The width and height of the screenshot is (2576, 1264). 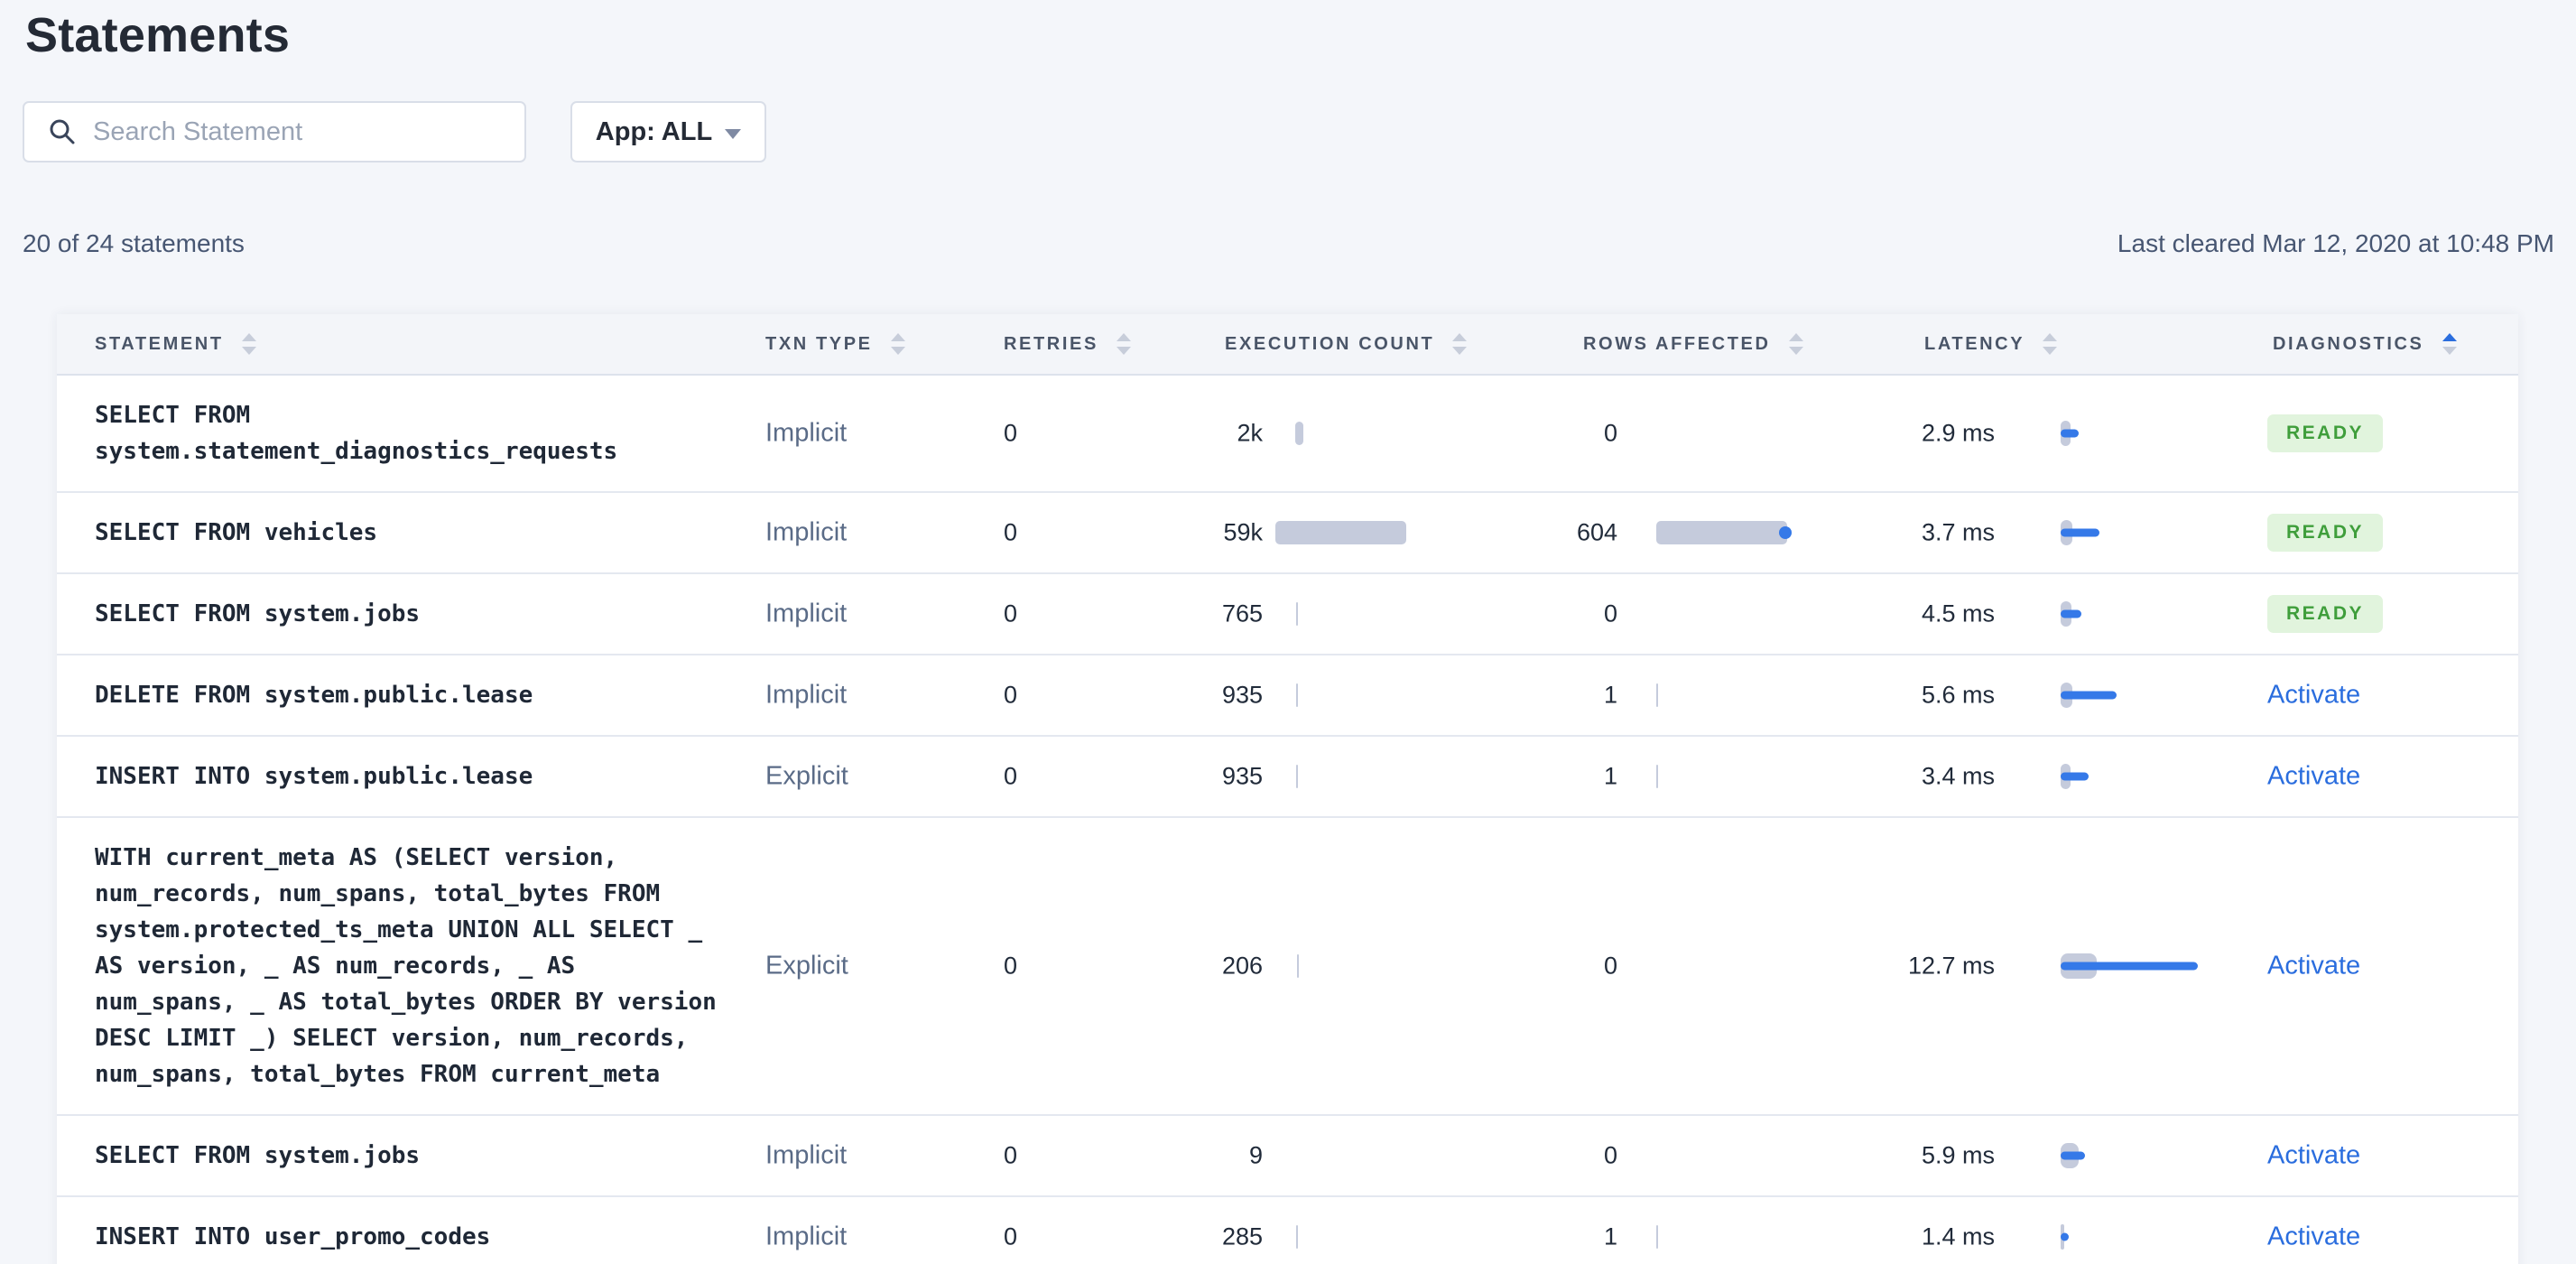 I want to click on column-header-retries: RETRIES, so click(x=1068, y=344).